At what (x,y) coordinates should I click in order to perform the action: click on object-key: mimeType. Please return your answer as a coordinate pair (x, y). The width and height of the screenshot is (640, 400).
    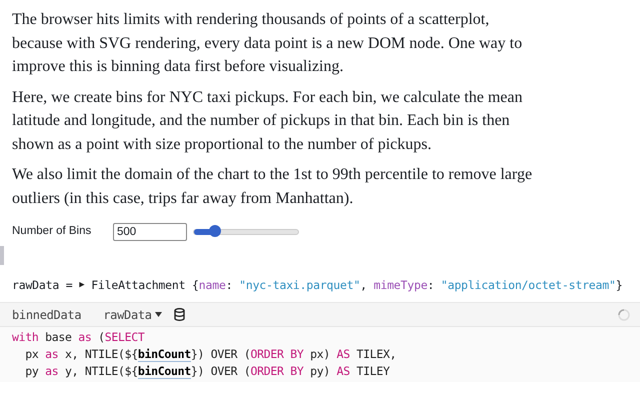
    Looking at the image, I should click on (401, 286).